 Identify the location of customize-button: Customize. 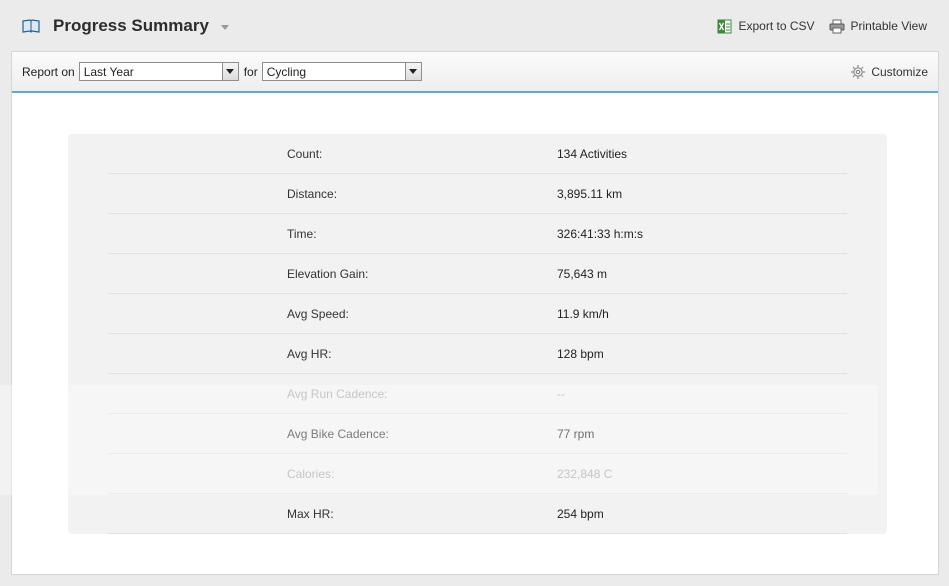
(889, 72).